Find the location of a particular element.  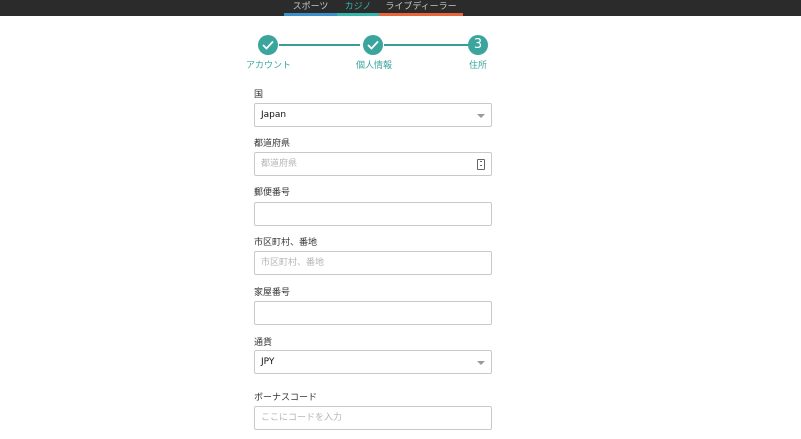

step-3-number: 3 is located at coordinates (478, 44).